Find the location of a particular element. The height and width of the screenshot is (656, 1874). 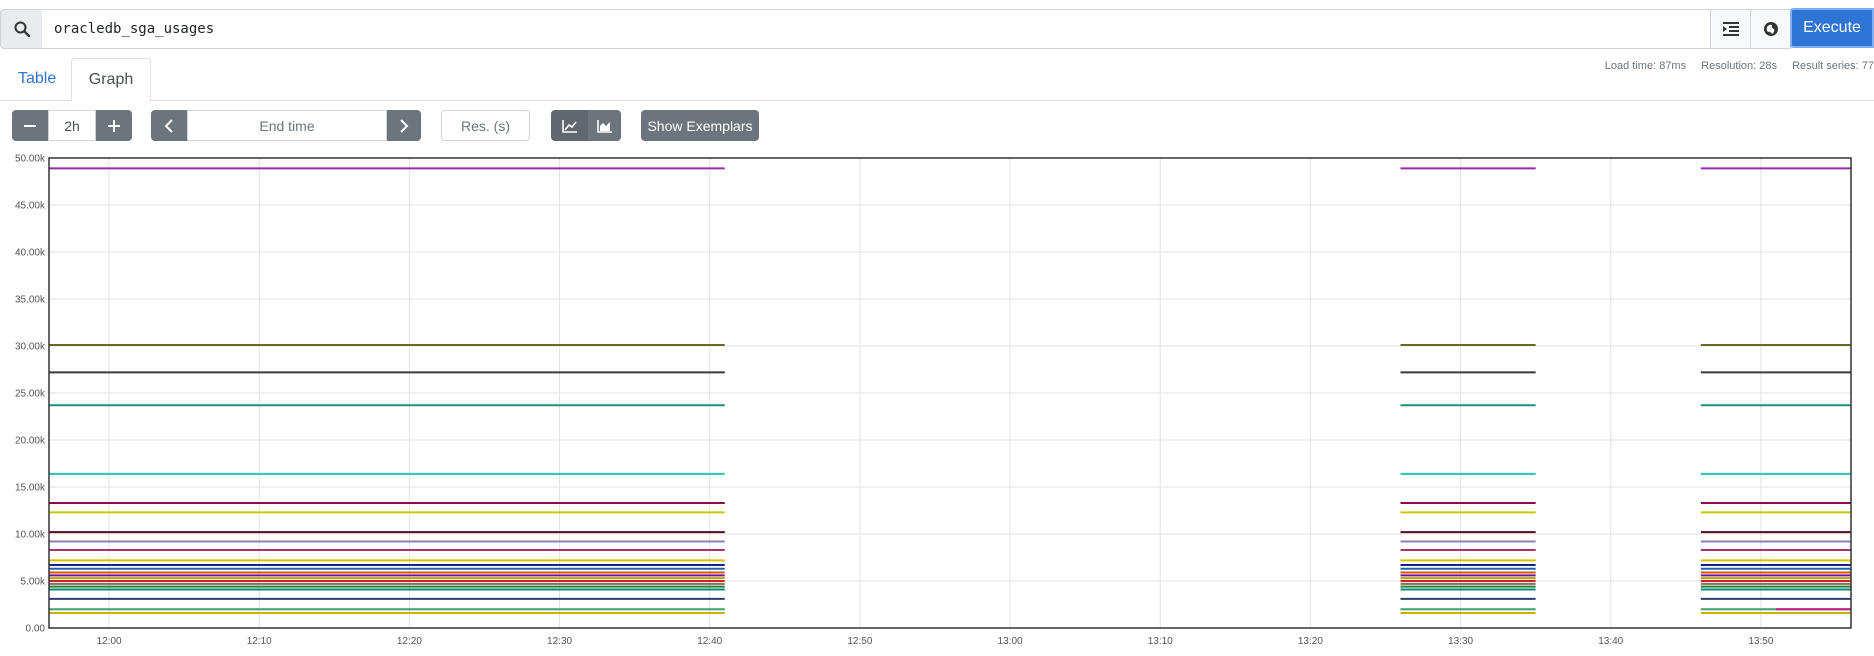

x-tick-label: 13:00 is located at coordinates (1010, 641).